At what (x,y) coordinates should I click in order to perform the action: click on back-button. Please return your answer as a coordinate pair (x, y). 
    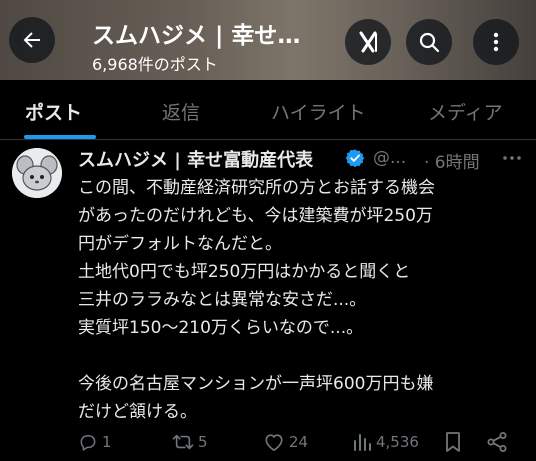
    Looking at the image, I should click on (32, 40).